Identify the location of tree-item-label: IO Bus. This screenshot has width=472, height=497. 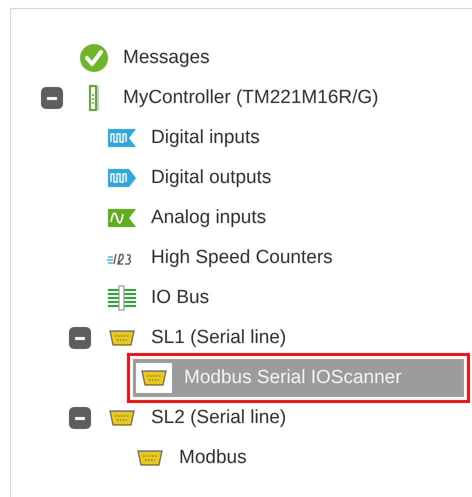
(180, 298).